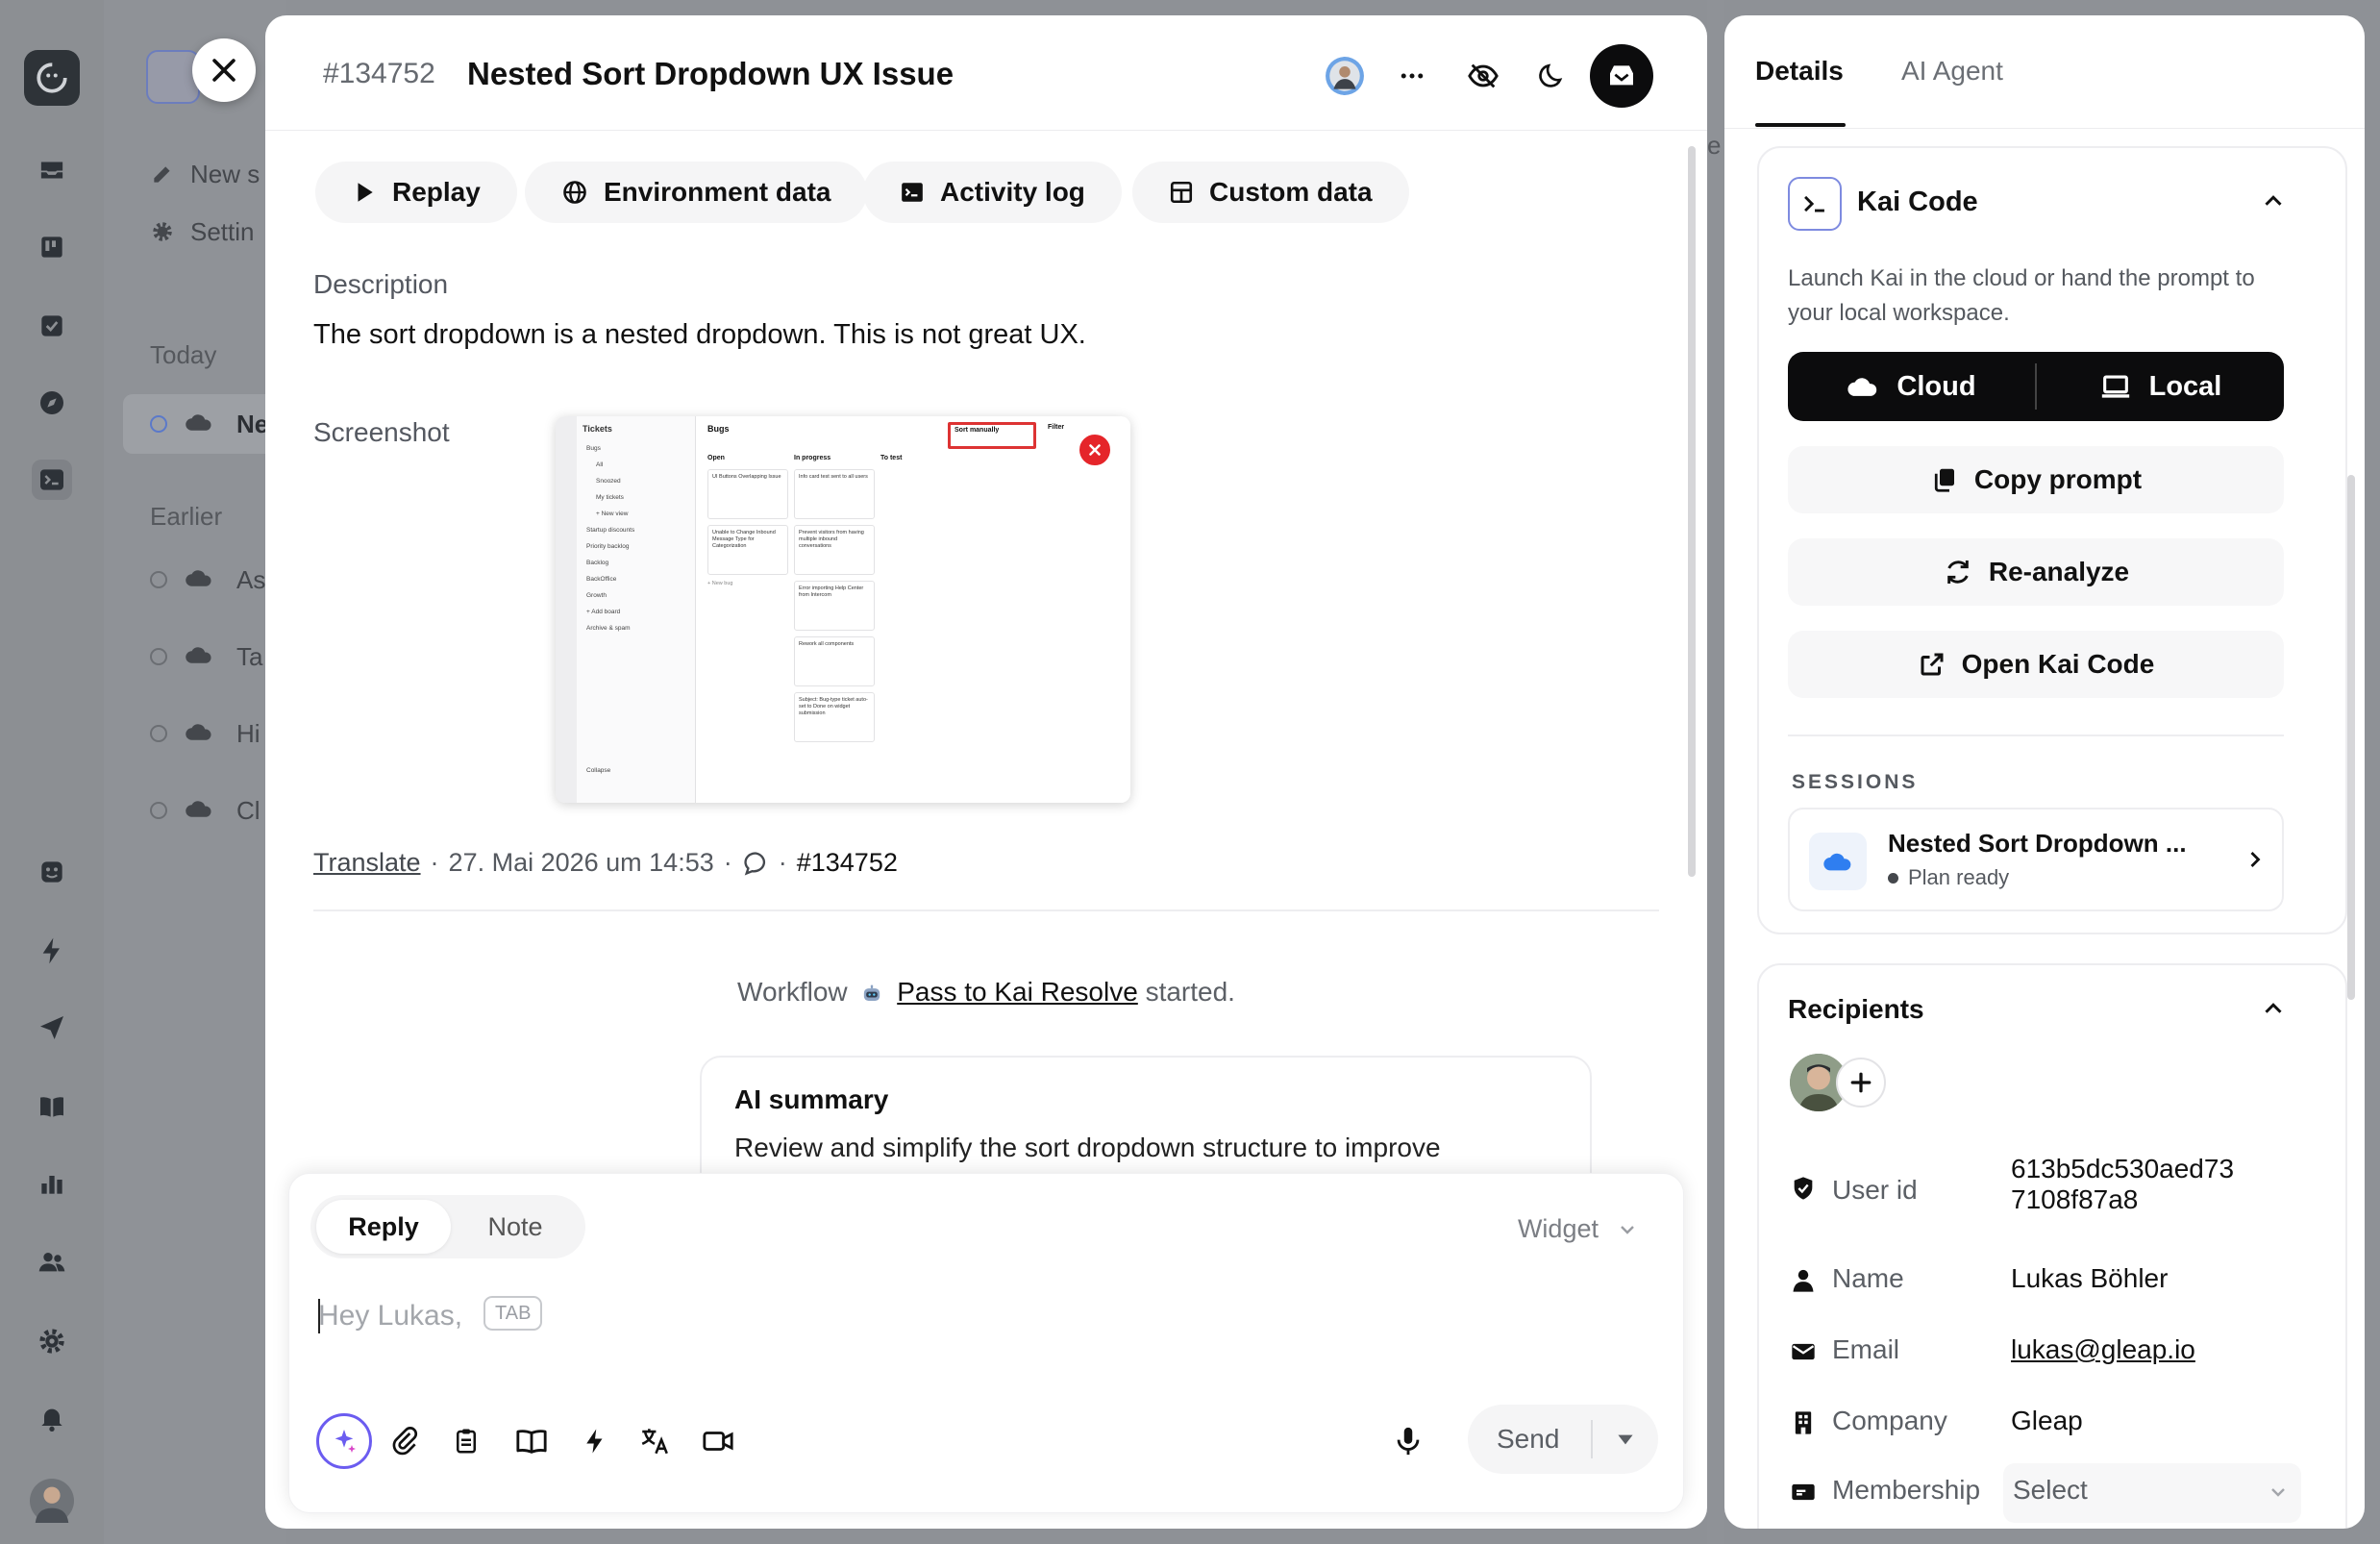  I want to click on knowledge-base-button, so click(532, 1441).